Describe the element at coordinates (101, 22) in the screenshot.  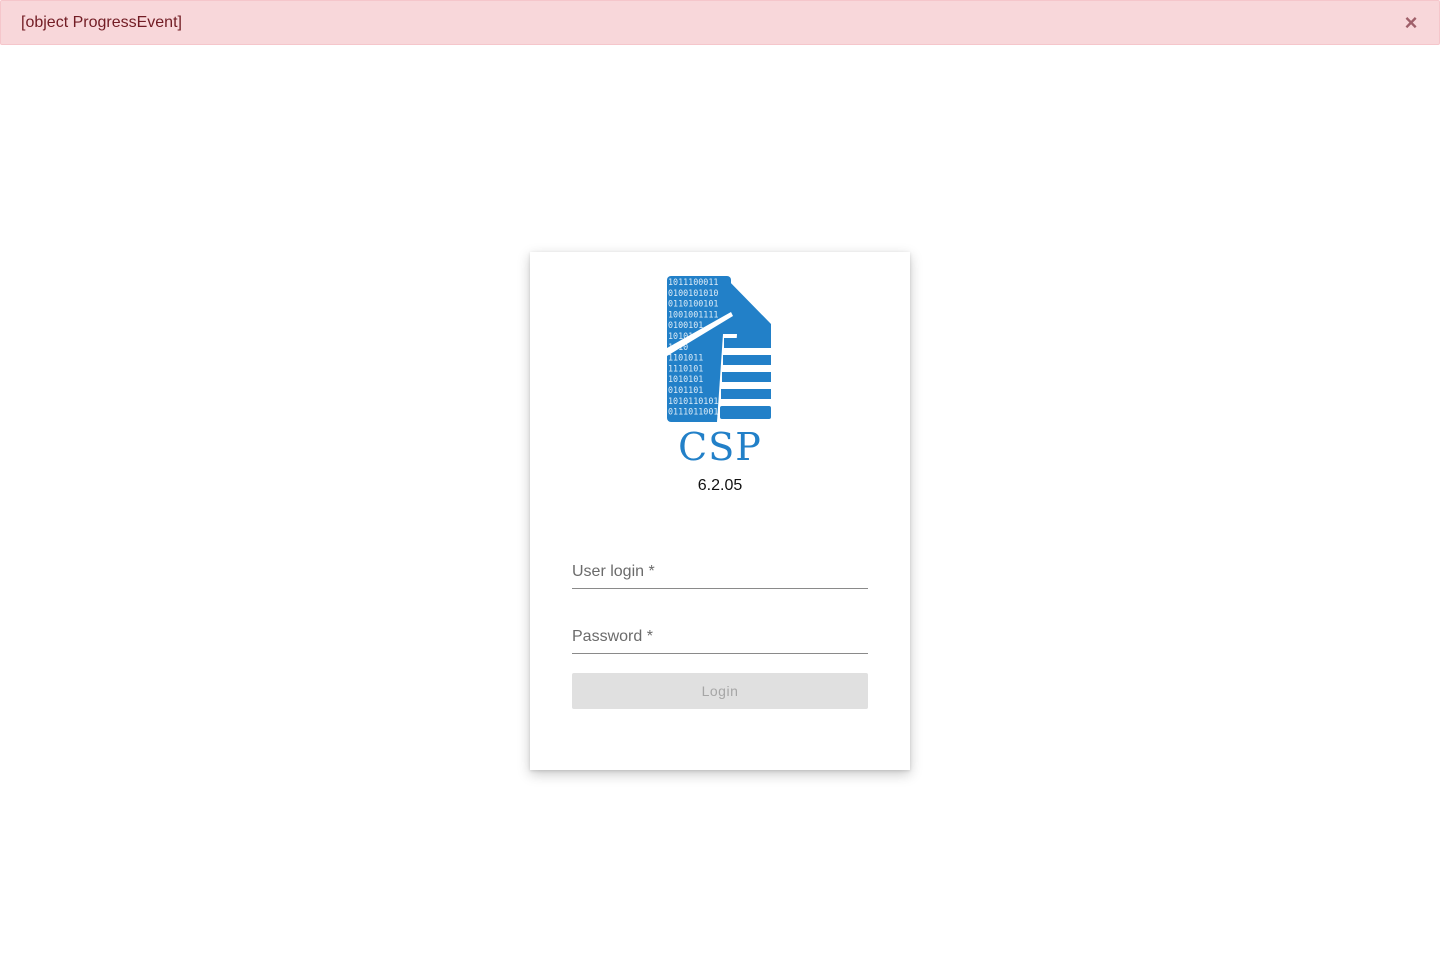
I see `alert-message: [object ProgressEvent]` at that location.